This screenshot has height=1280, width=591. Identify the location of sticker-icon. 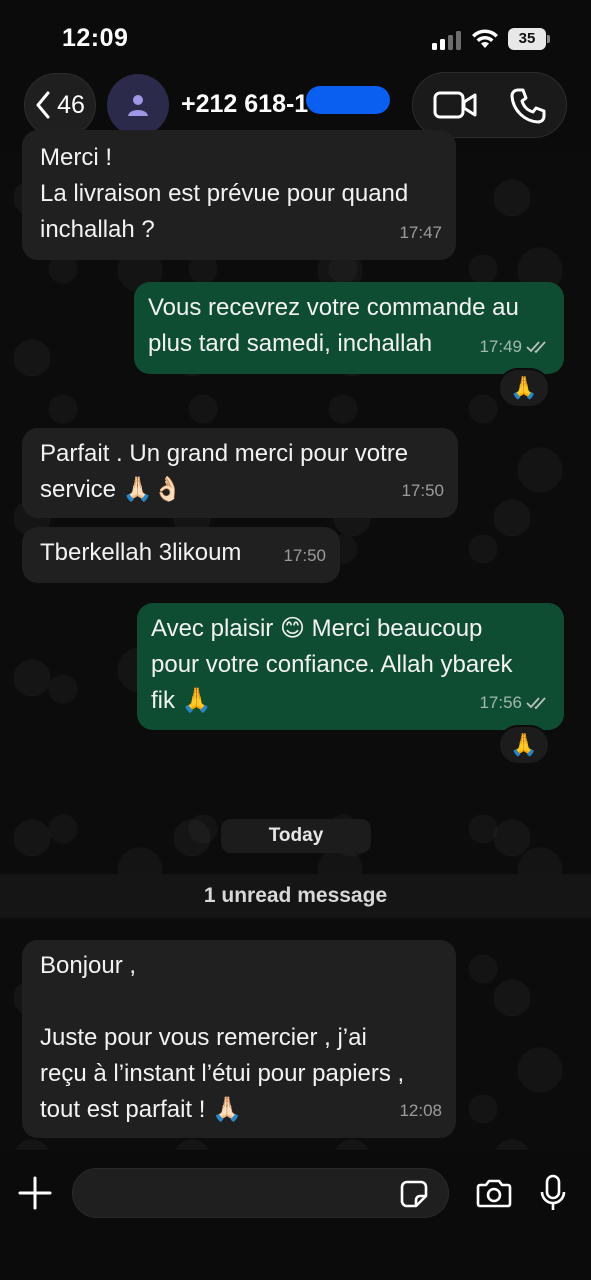
(414, 1194).